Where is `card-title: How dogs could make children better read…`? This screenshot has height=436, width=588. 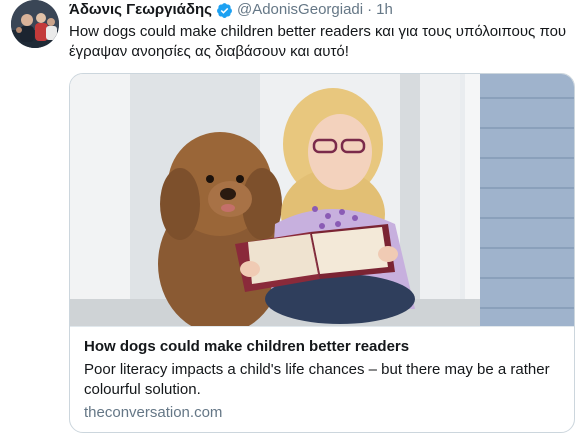
card-title: How dogs could make children better read… is located at coordinates (247, 346).